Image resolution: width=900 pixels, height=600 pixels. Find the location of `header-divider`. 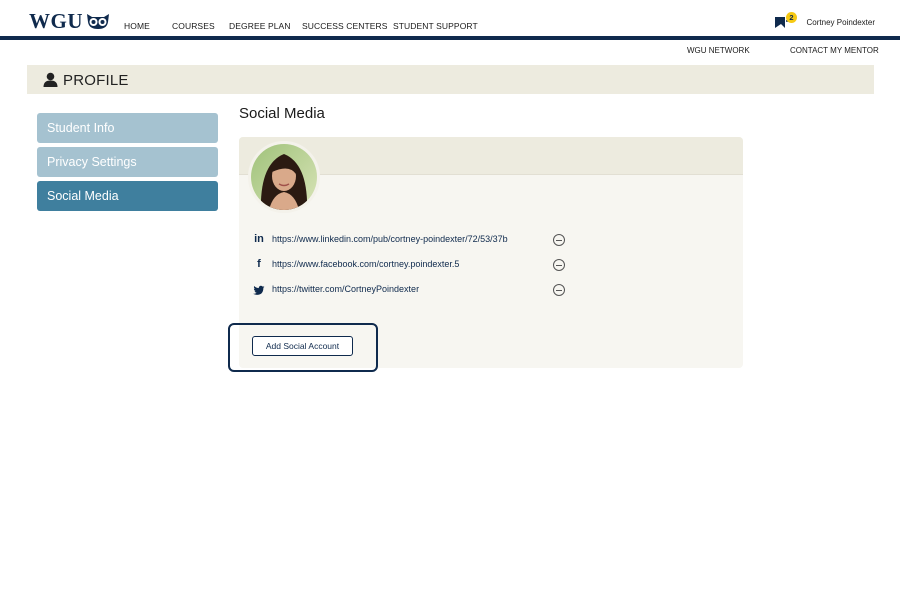

header-divider is located at coordinates (450, 38).